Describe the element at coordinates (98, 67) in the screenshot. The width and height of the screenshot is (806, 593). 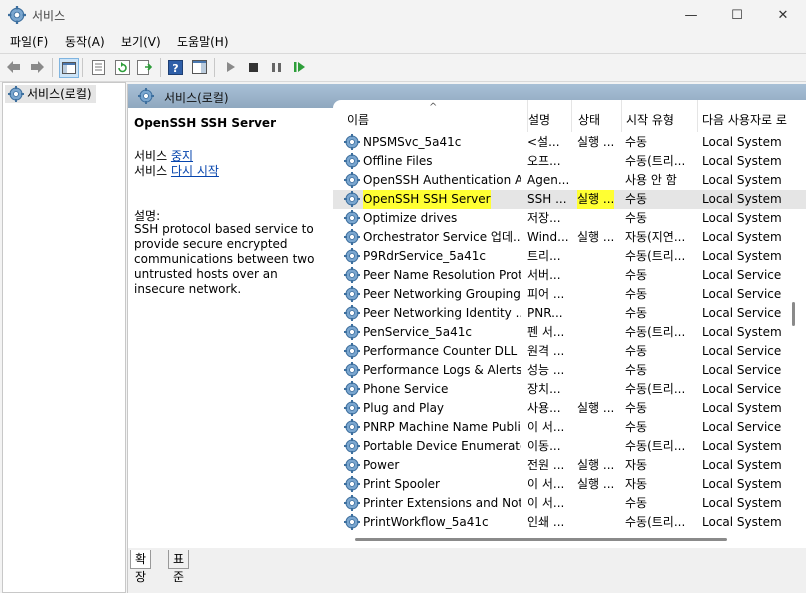
I see `properties-sheet-icon` at that location.